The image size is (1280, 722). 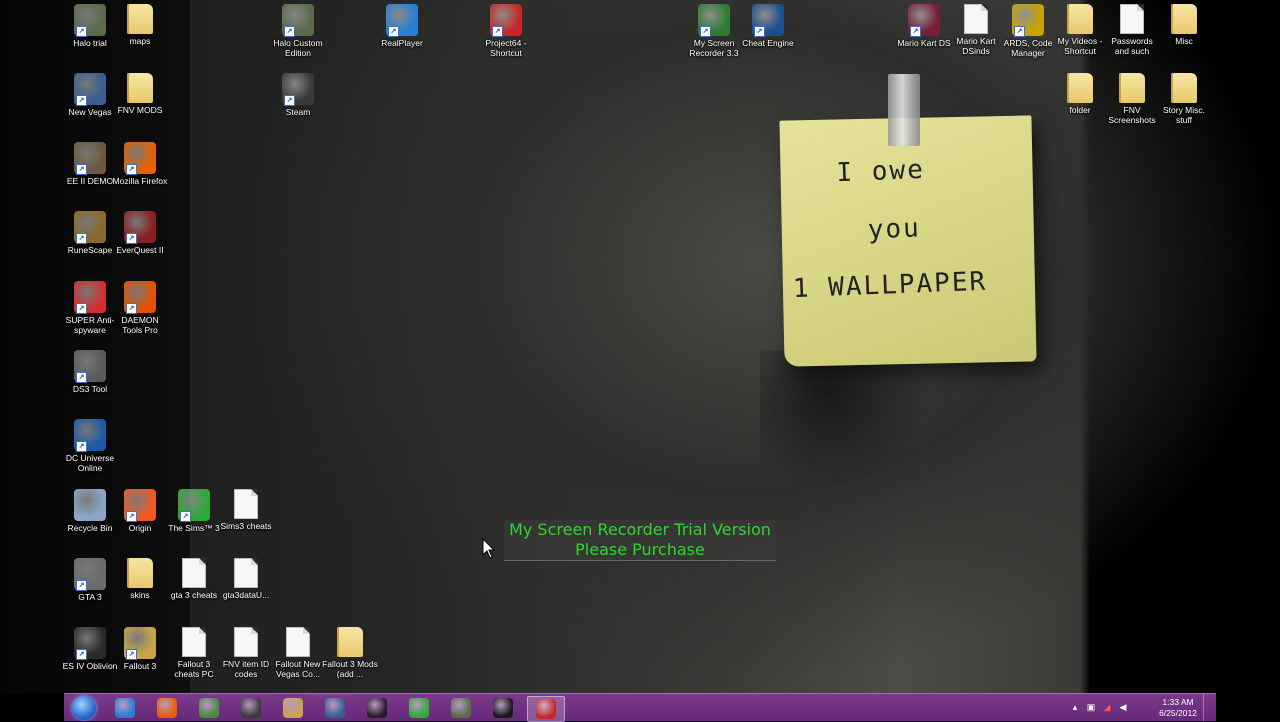 I want to click on action-center-icon: ▣, so click(x=1091, y=707).